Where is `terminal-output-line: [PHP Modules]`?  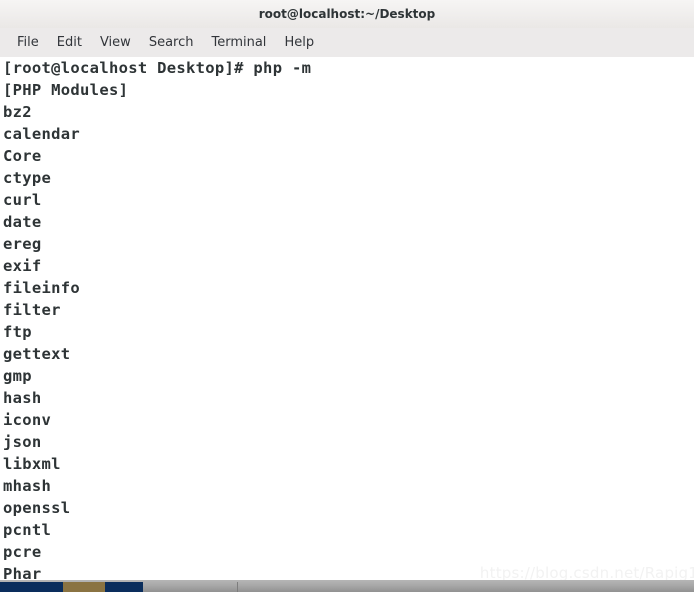 terminal-output-line: [PHP Modules] is located at coordinates (66, 90).